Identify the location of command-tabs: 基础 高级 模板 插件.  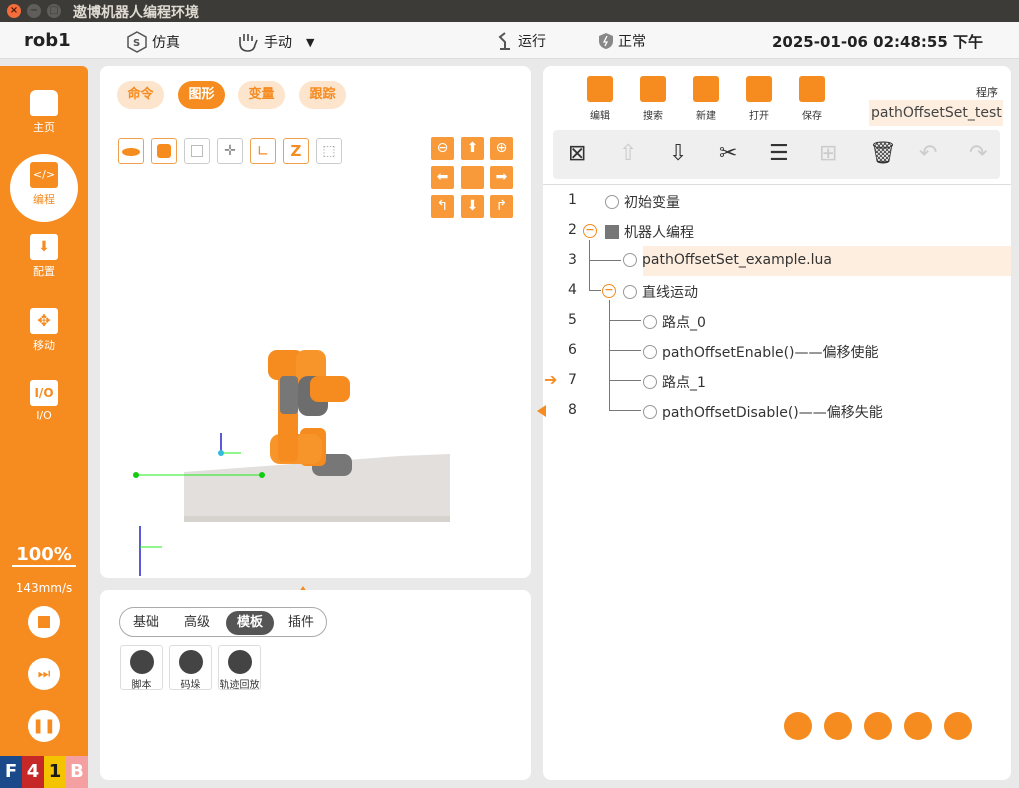
(223, 622).